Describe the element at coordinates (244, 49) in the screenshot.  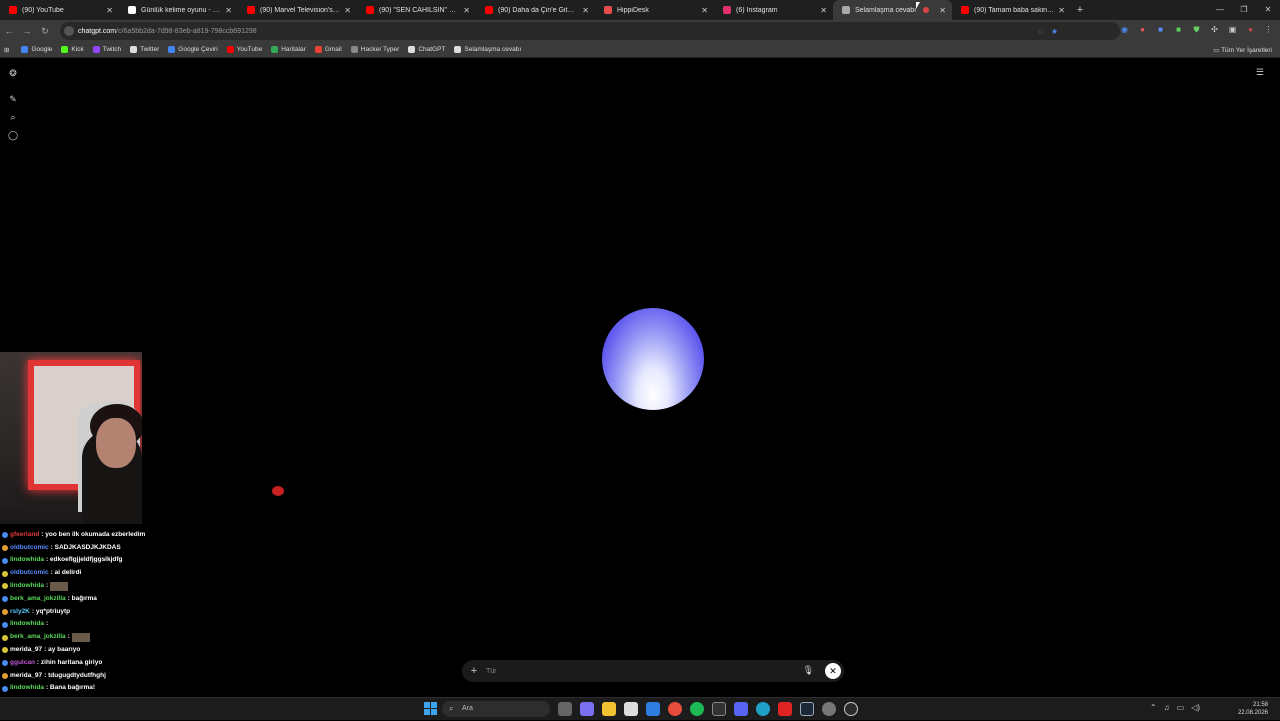
I see `bookmark-item: YouTube` at that location.